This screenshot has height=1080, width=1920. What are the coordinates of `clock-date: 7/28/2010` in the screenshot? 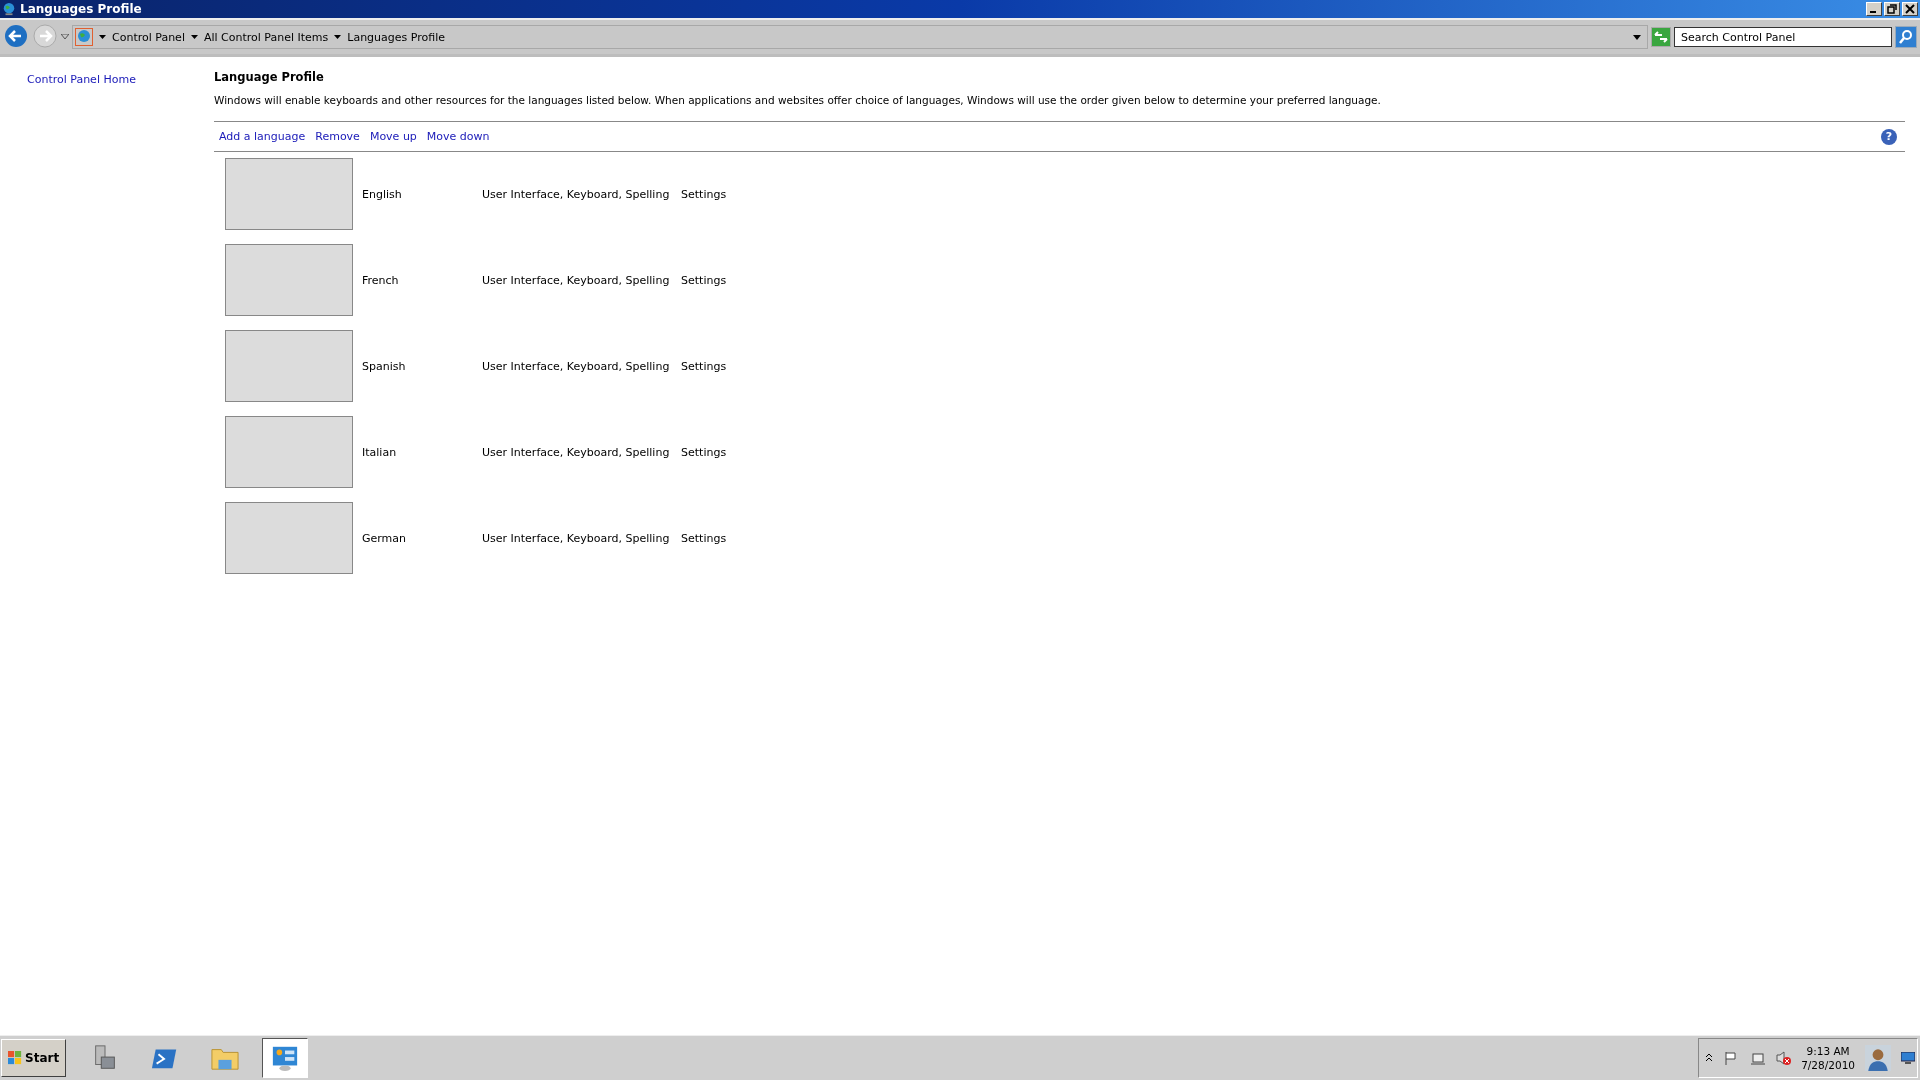 It's located at (1828, 1065).